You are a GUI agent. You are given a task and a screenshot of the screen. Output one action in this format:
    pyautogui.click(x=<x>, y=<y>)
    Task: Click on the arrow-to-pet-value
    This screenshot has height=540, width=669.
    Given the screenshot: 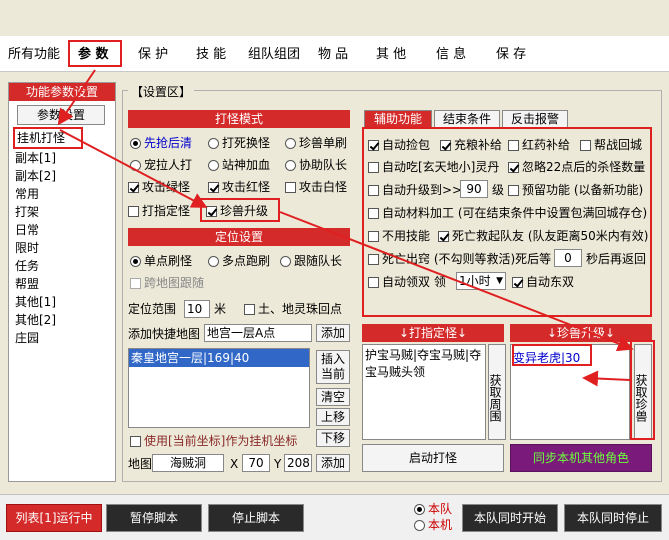 What is the action you would take?
    pyautogui.click(x=606, y=378)
    